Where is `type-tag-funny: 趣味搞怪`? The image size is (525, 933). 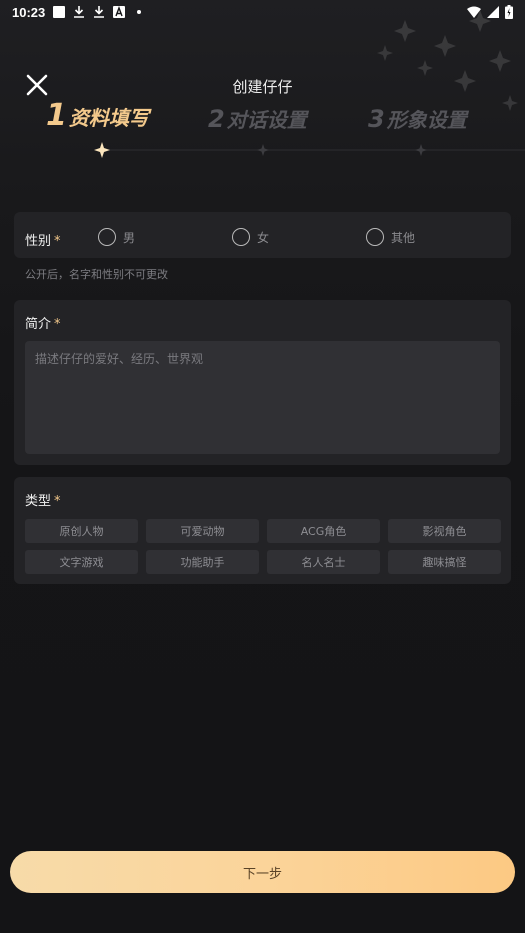
type-tag-funny: 趣味搞怪 is located at coordinates (444, 562).